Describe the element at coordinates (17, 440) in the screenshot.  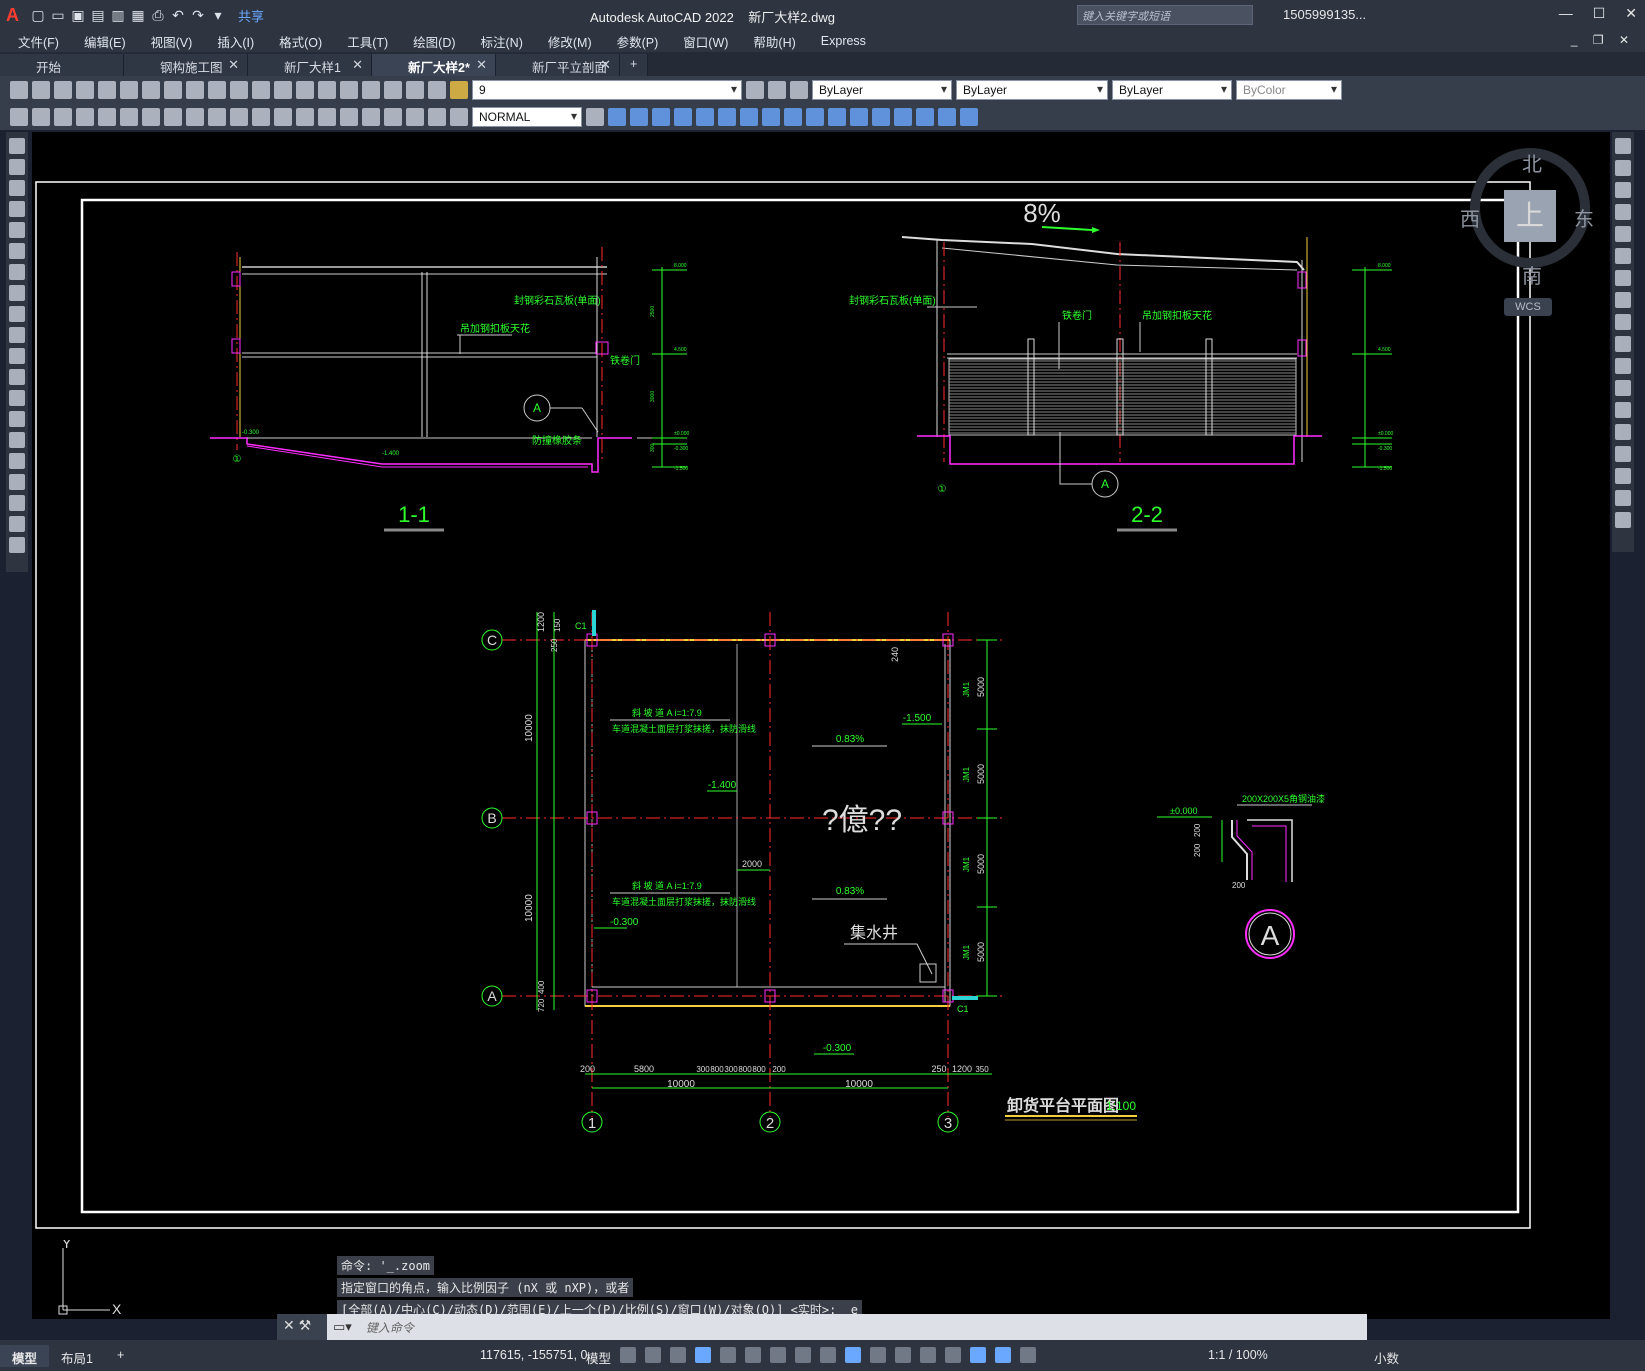
I see `hatch-icon` at that location.